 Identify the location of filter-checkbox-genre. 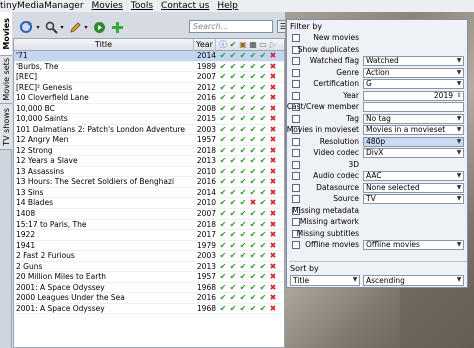
(296, 72).